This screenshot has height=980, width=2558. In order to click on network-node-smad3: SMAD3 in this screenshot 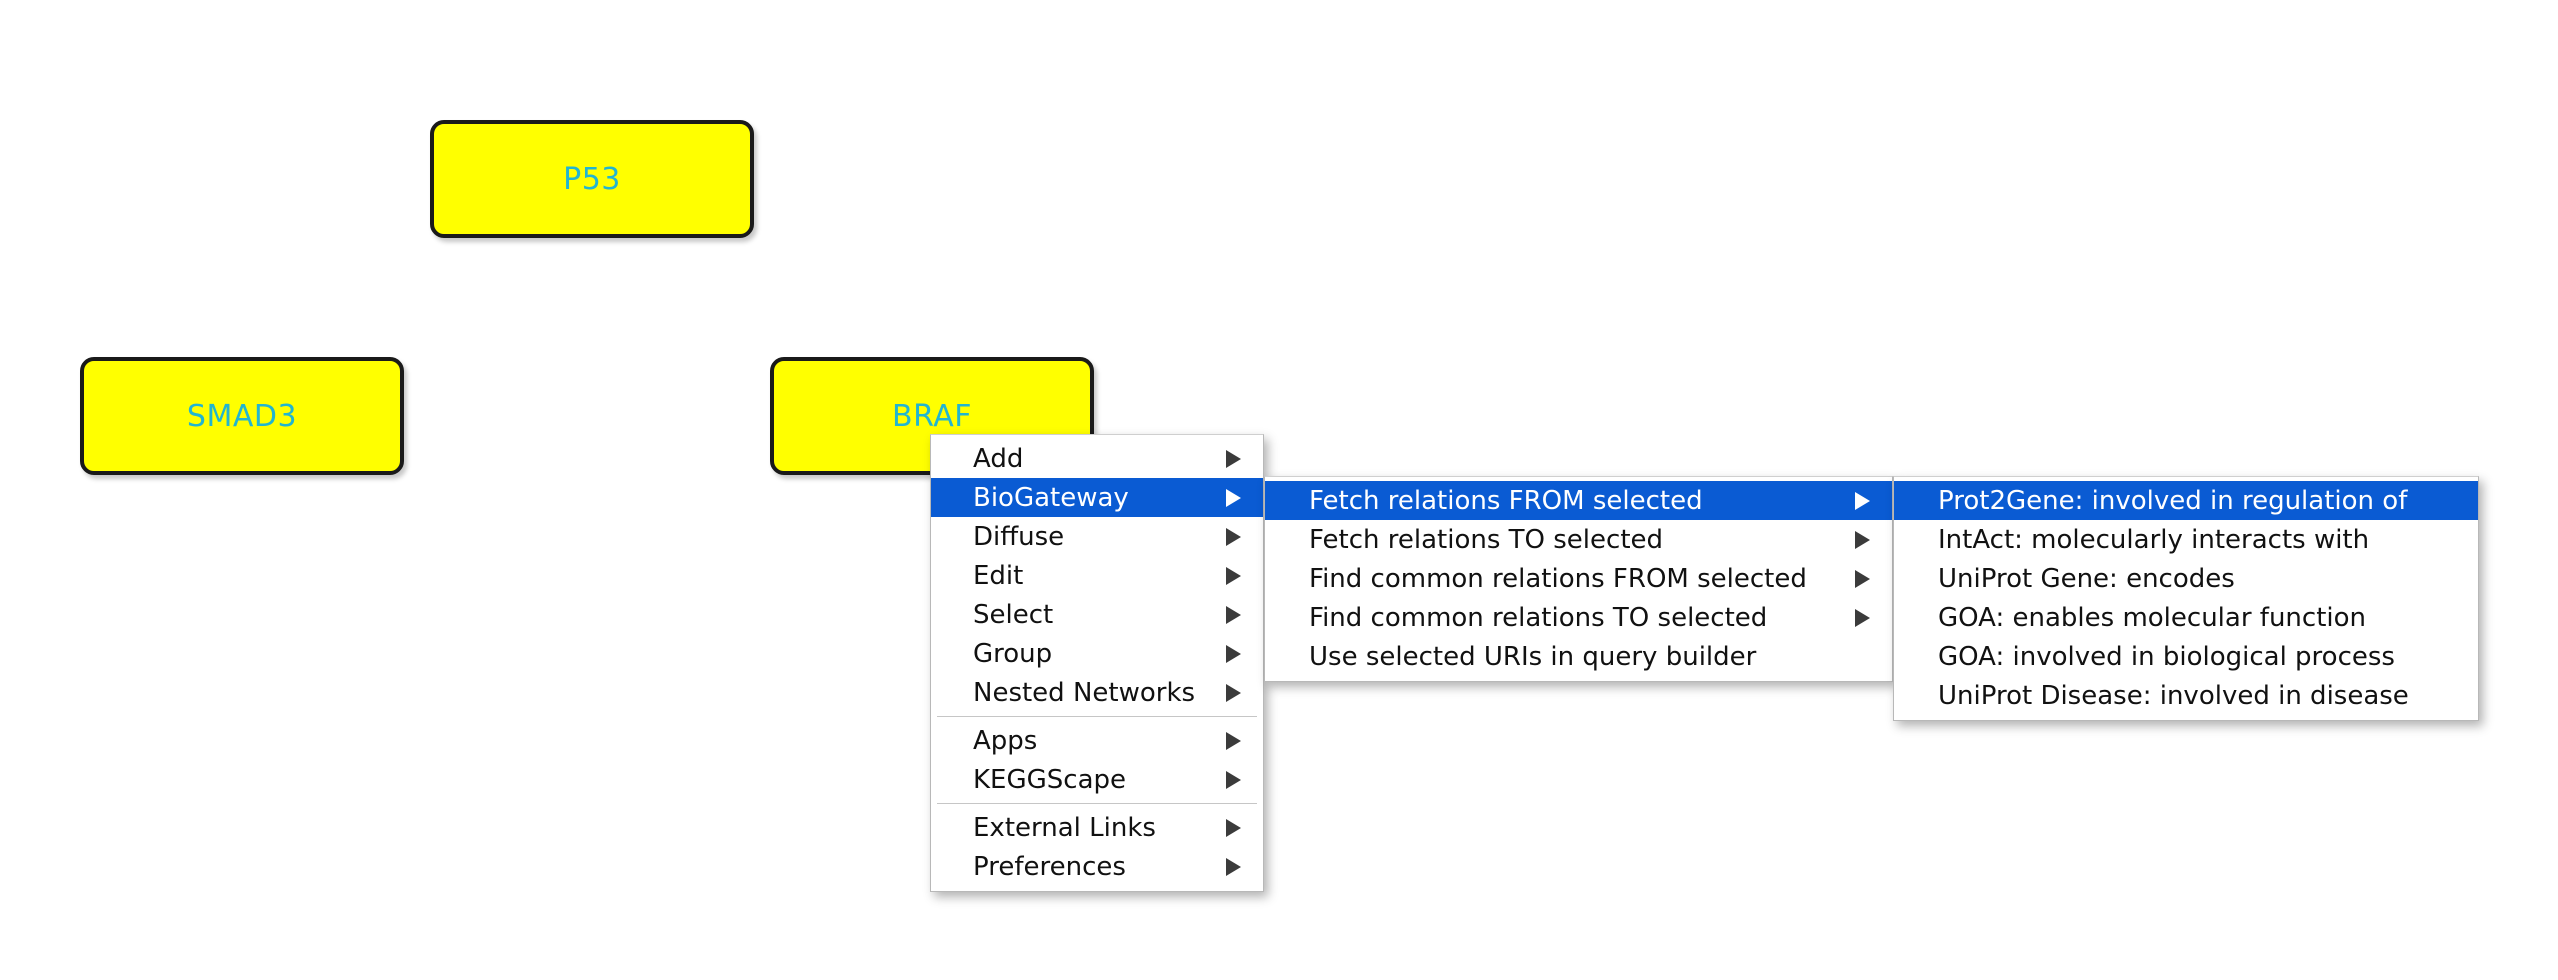, I will do `click(242, 416)`.